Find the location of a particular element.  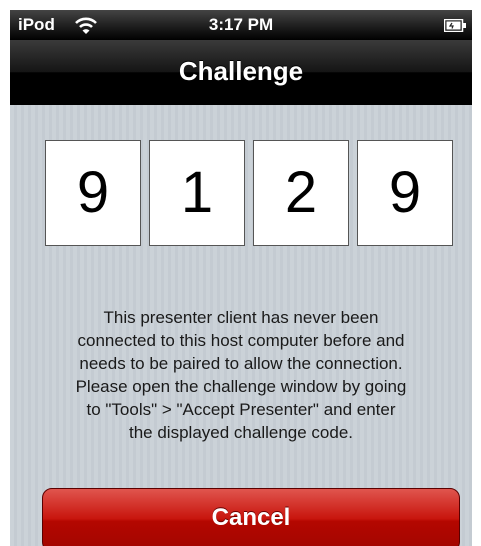

instruction-line: This presenter client has never been is located at coordinates (241, 317).